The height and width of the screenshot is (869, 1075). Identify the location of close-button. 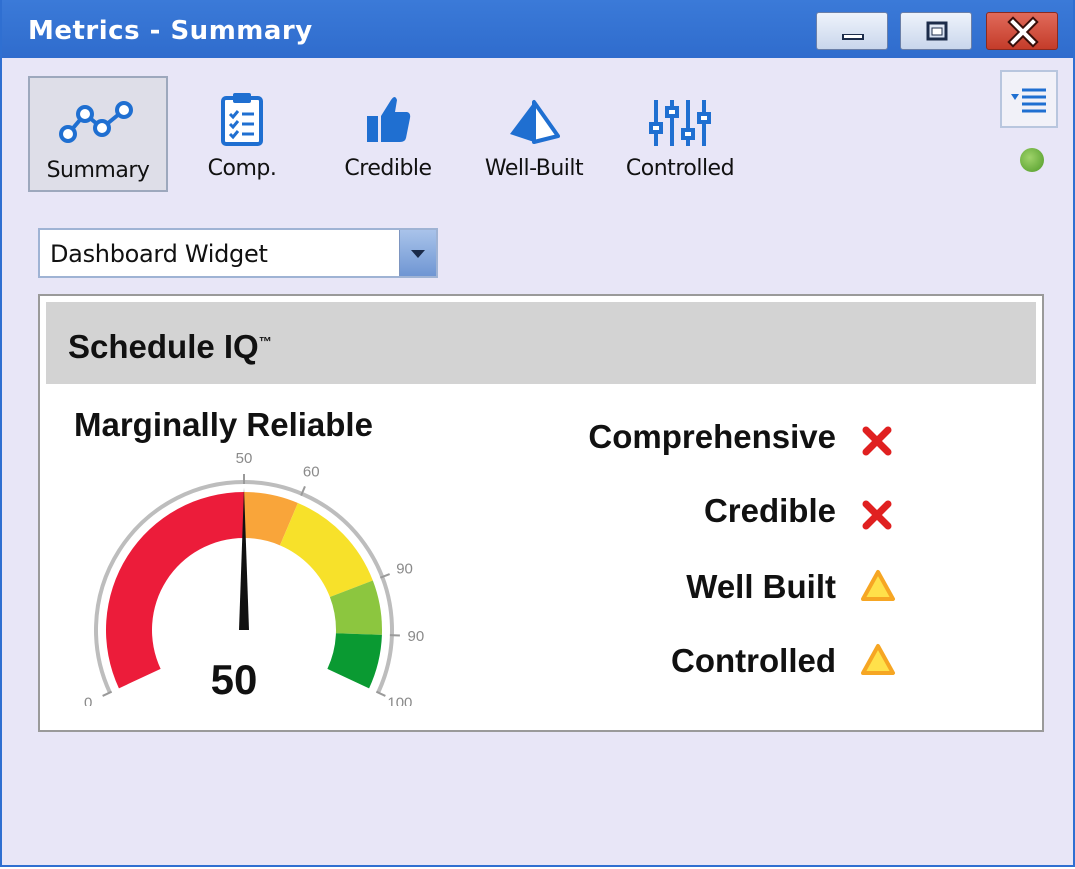
(1022, 31).